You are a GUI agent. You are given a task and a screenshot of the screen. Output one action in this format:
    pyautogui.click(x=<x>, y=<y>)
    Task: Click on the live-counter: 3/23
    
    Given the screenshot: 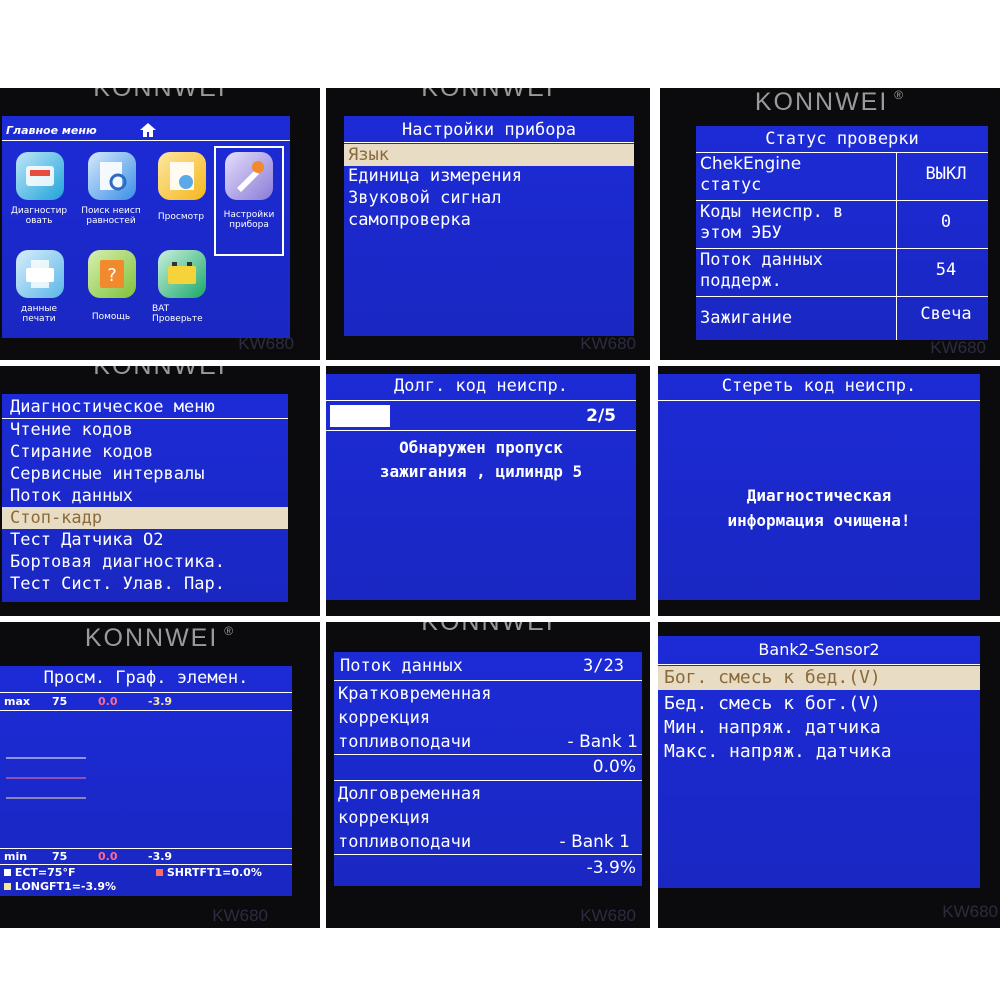 What is the action you would take?
    pyautogui.click(x=603, y=666)
    